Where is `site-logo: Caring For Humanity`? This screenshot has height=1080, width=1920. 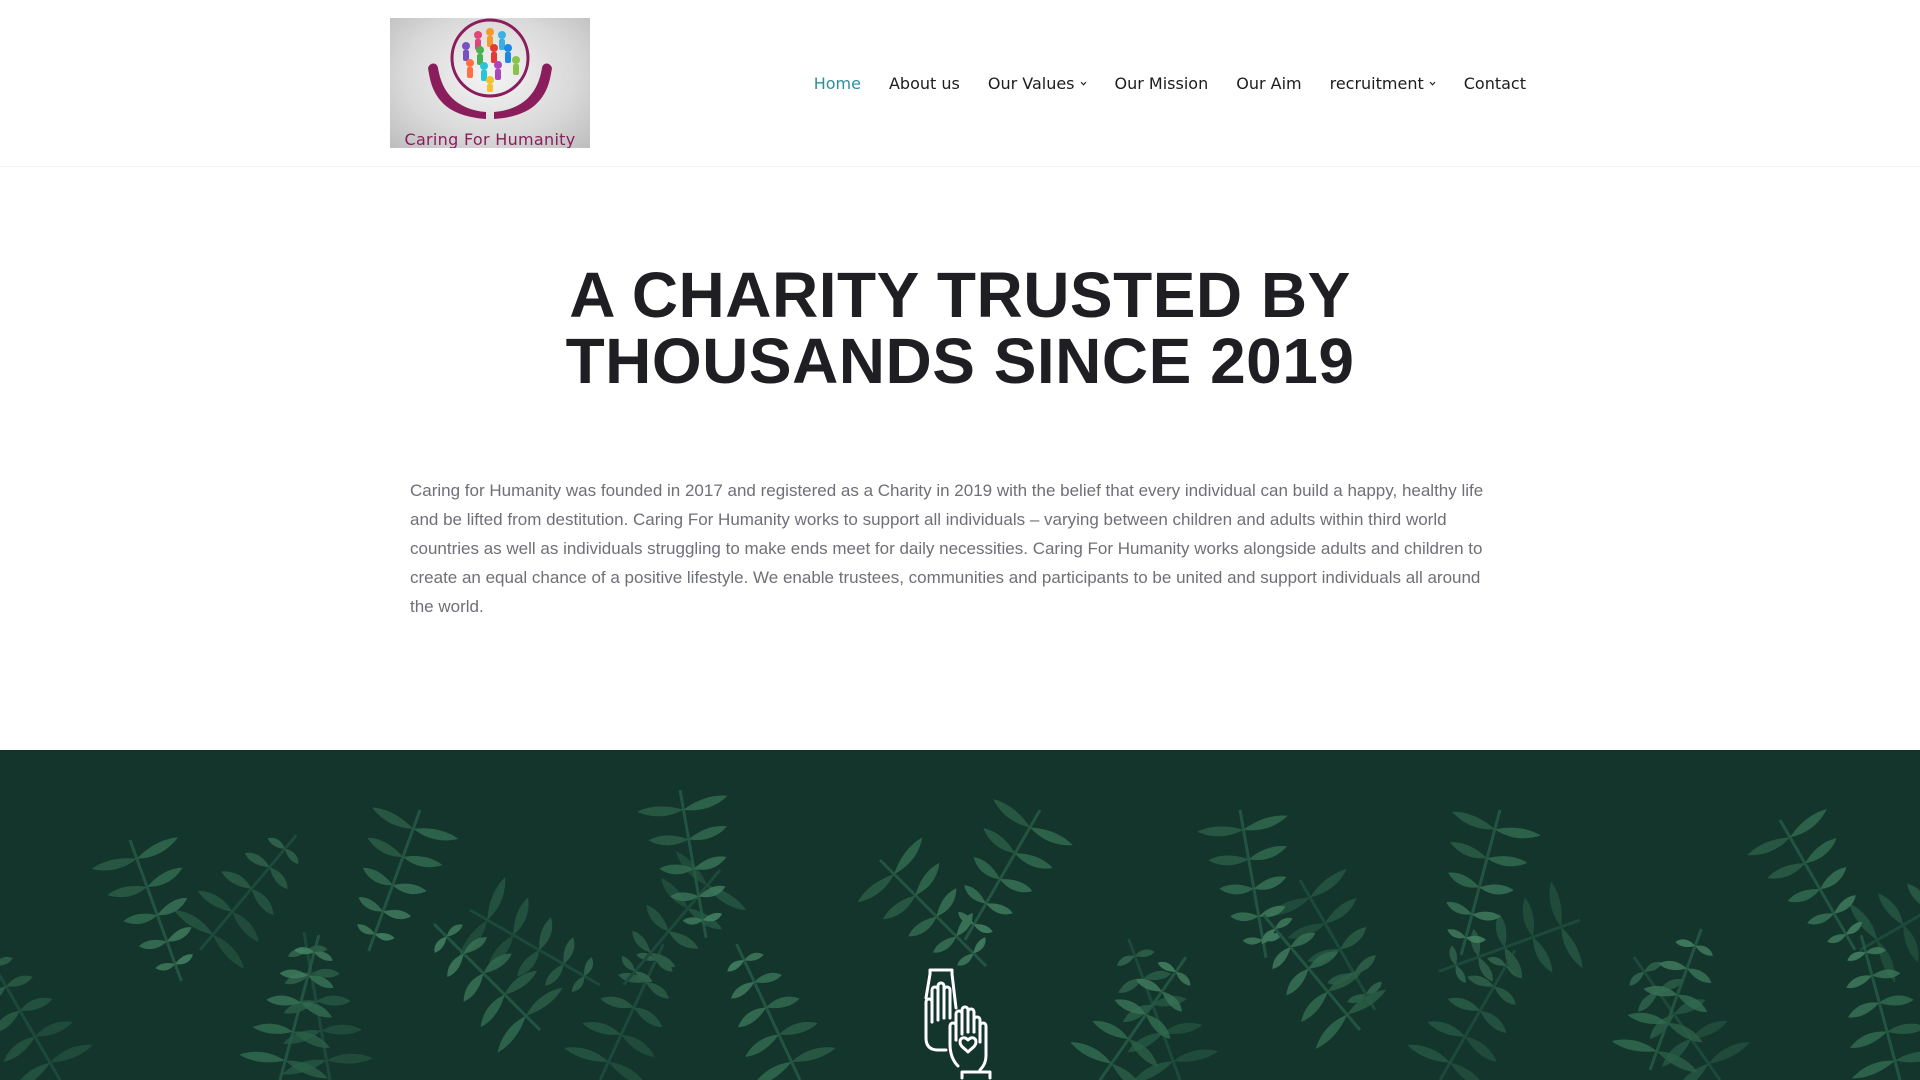 site-logo: Caring For Humanity is located at coordinates (490, 83).